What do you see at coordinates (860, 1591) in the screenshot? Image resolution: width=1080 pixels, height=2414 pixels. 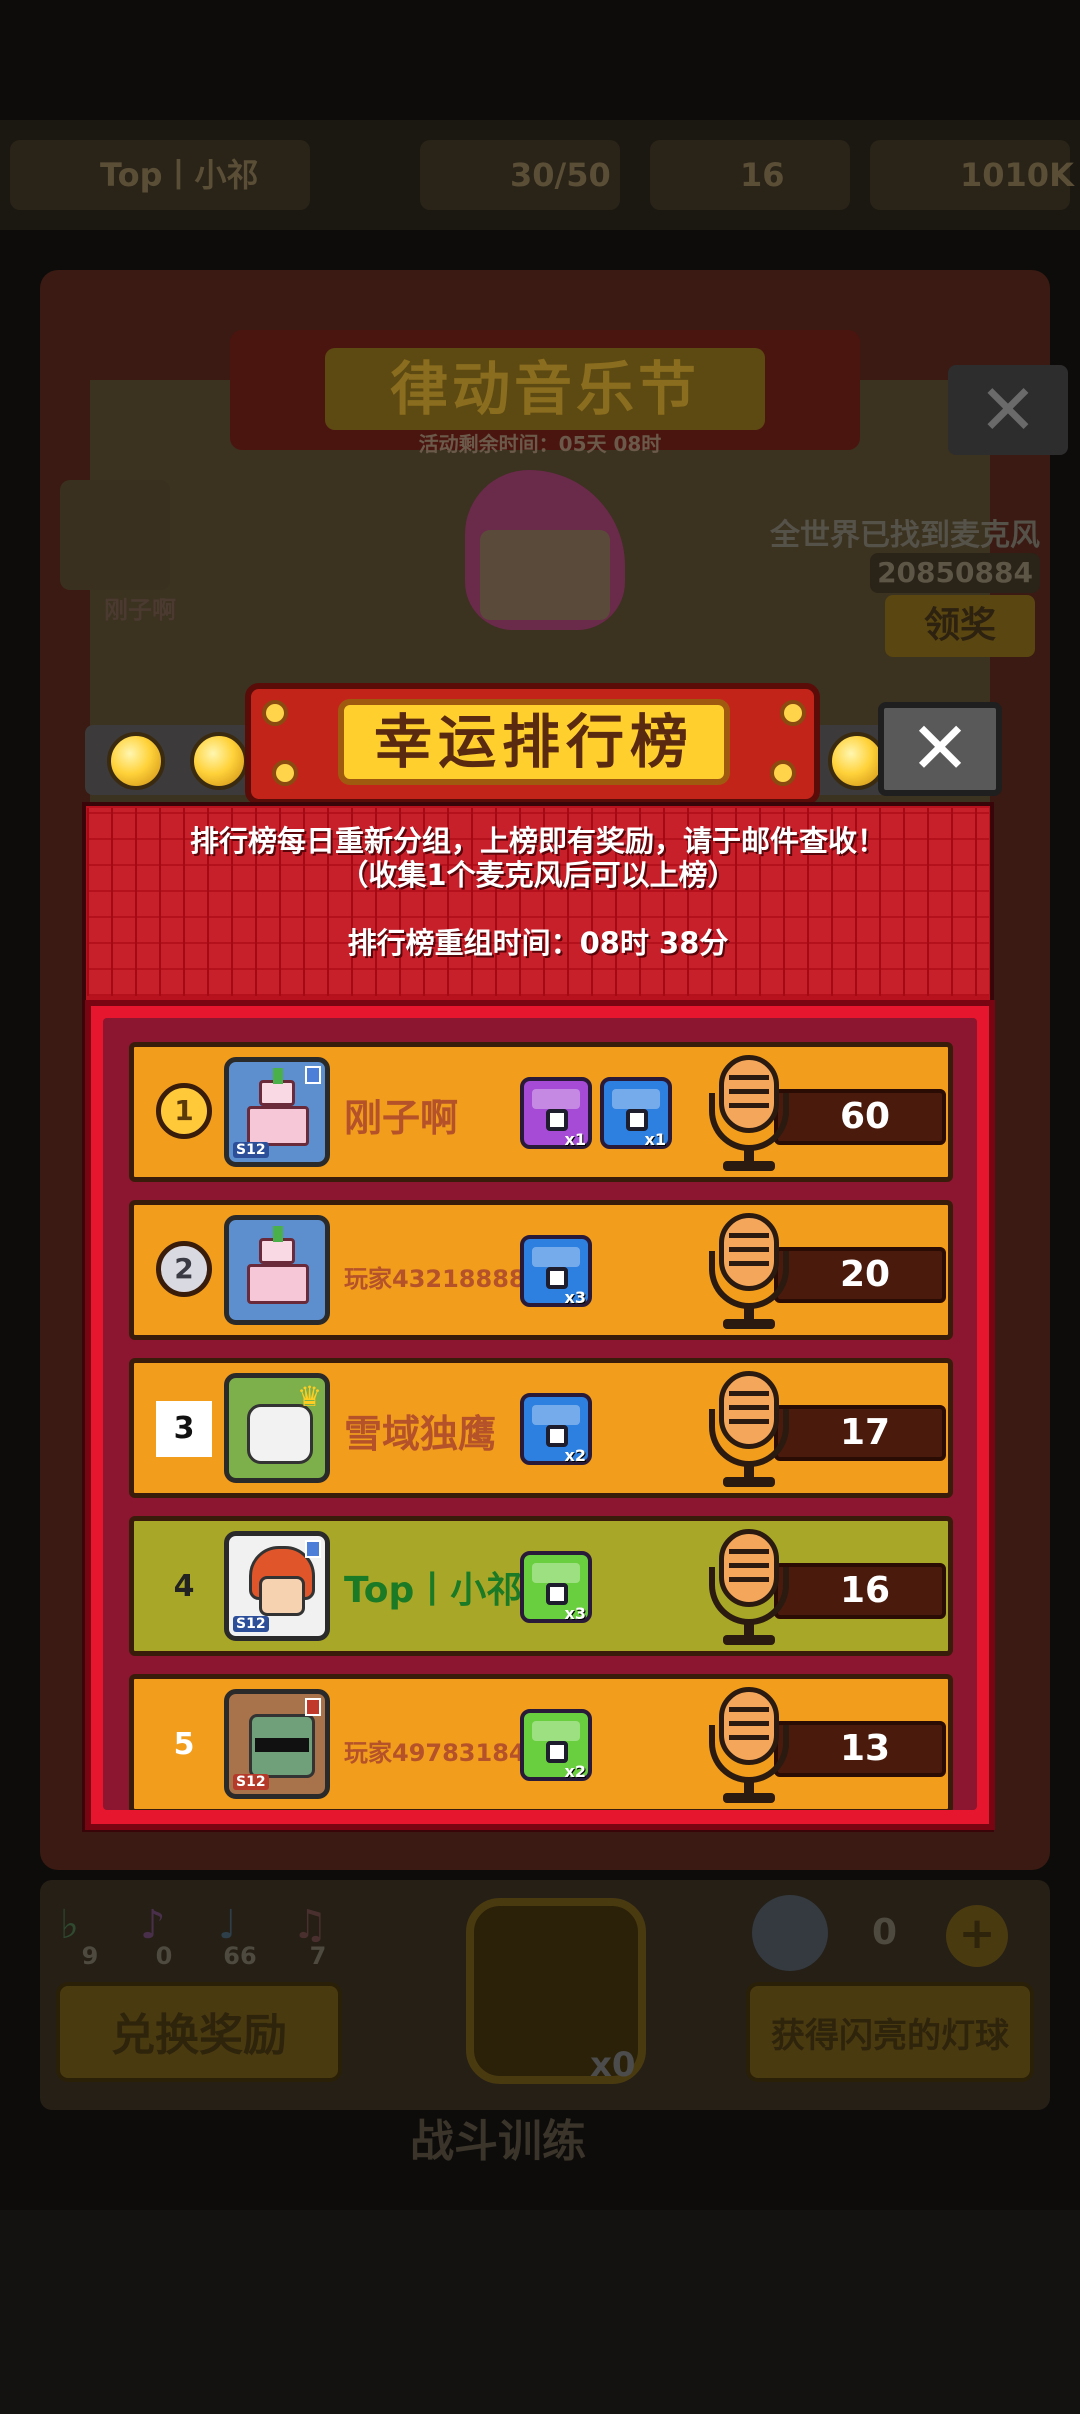 I see `score: 16` at bounding box center [860, 1591].